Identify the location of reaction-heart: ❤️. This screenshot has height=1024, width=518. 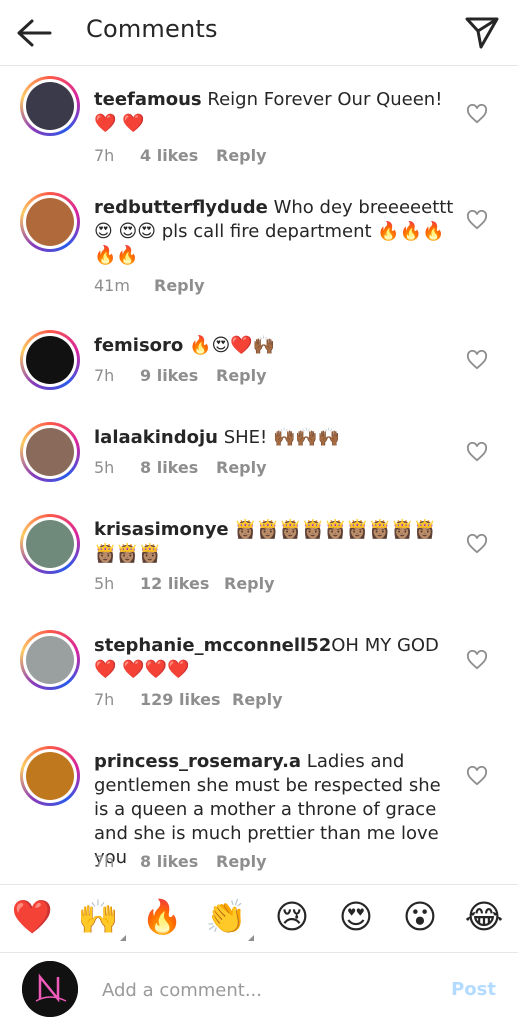
(32, 917).